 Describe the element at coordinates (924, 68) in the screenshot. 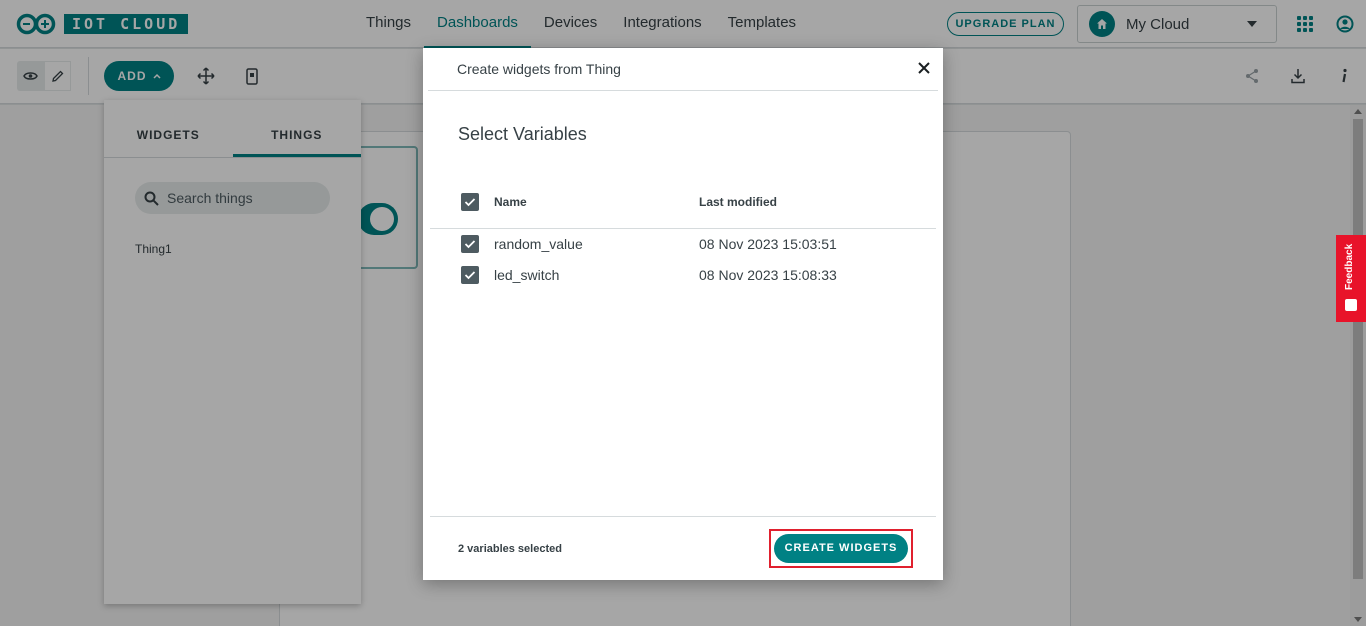

I see `close-icon` at that location.